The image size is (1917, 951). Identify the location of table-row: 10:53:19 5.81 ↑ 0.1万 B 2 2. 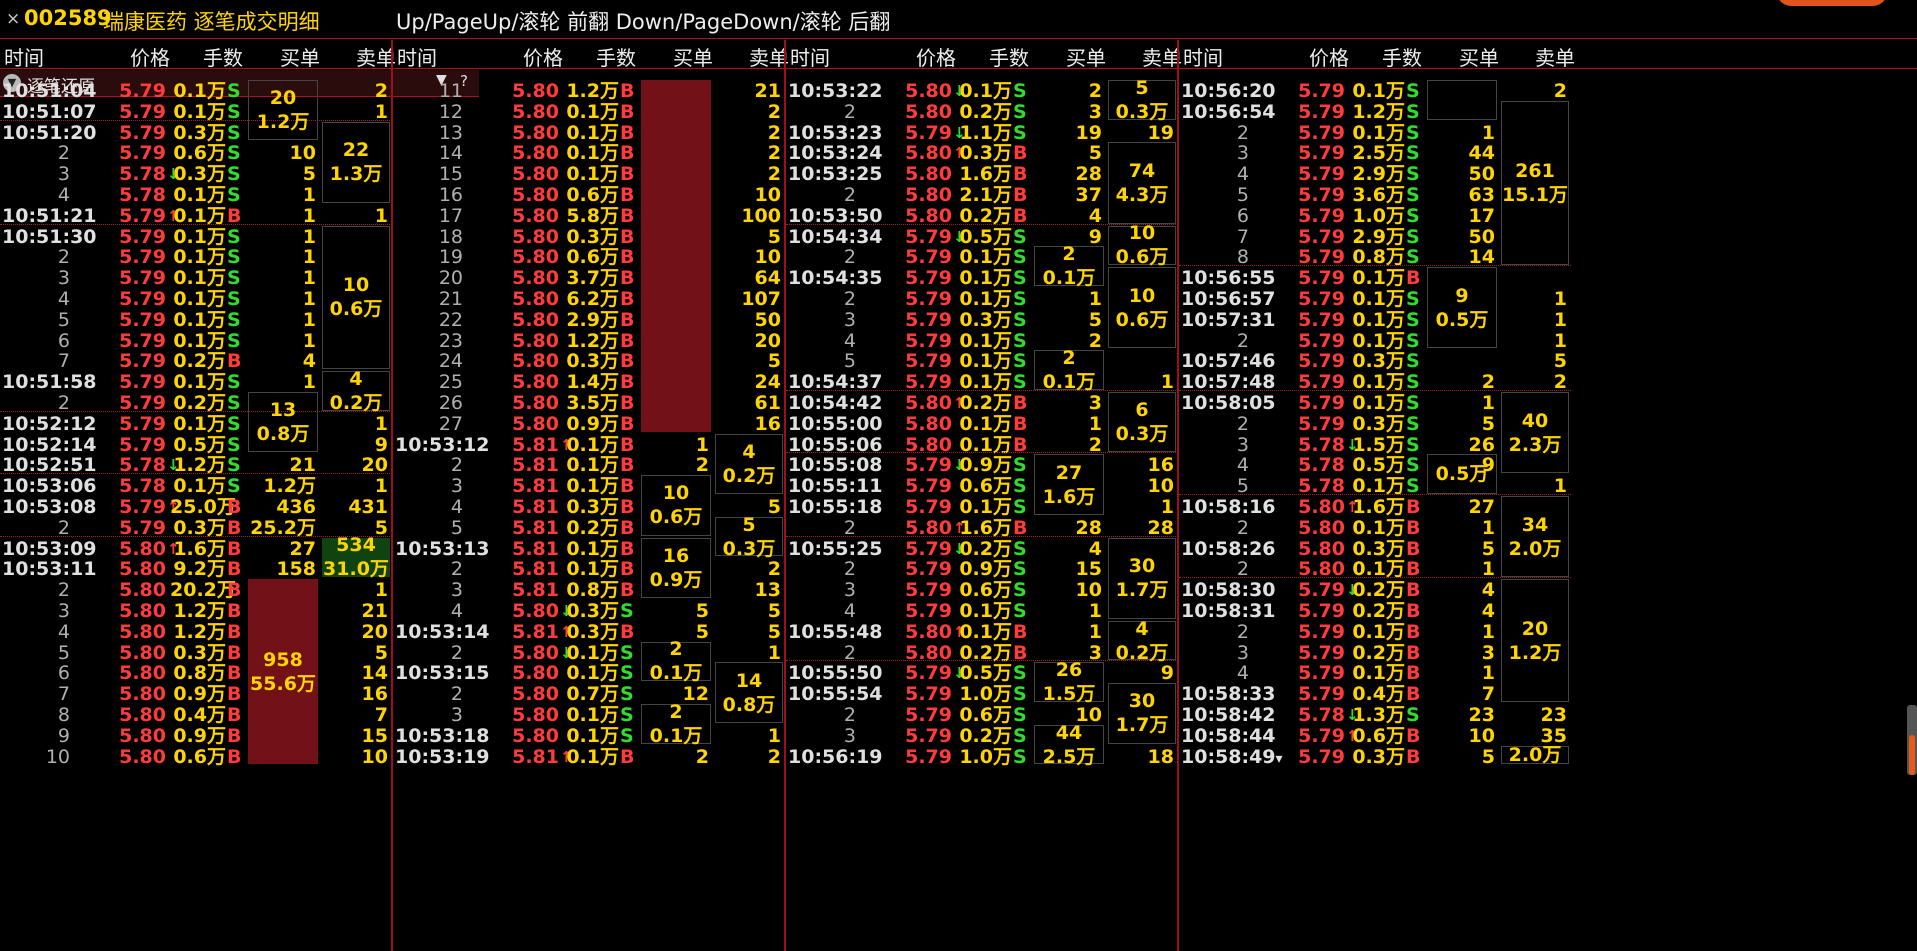
(589, 757).